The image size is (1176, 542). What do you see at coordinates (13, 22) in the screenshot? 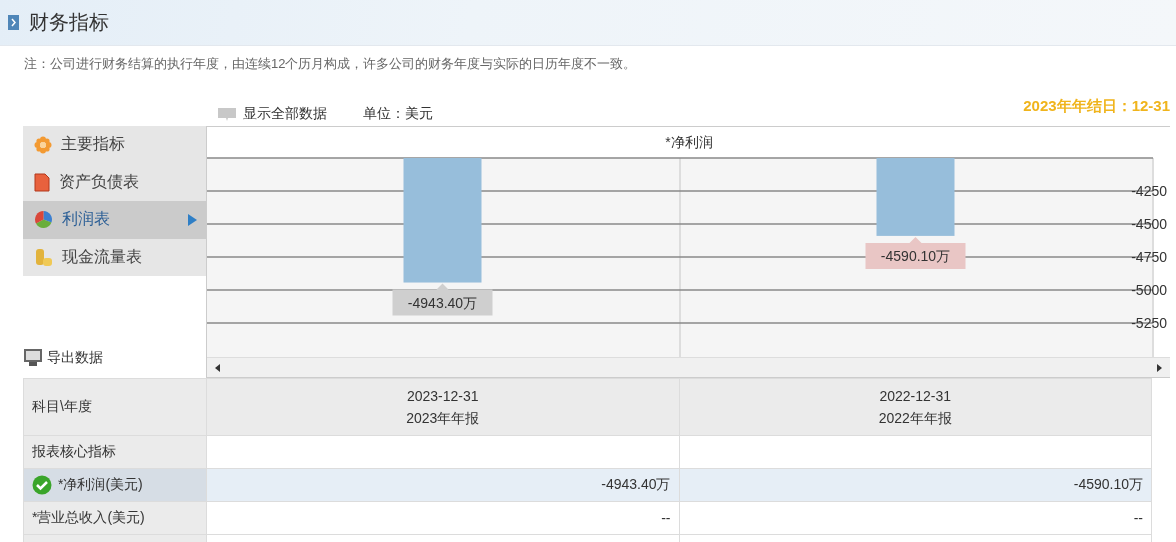
I see `chevron-icon` at bounding box center [13, 22].